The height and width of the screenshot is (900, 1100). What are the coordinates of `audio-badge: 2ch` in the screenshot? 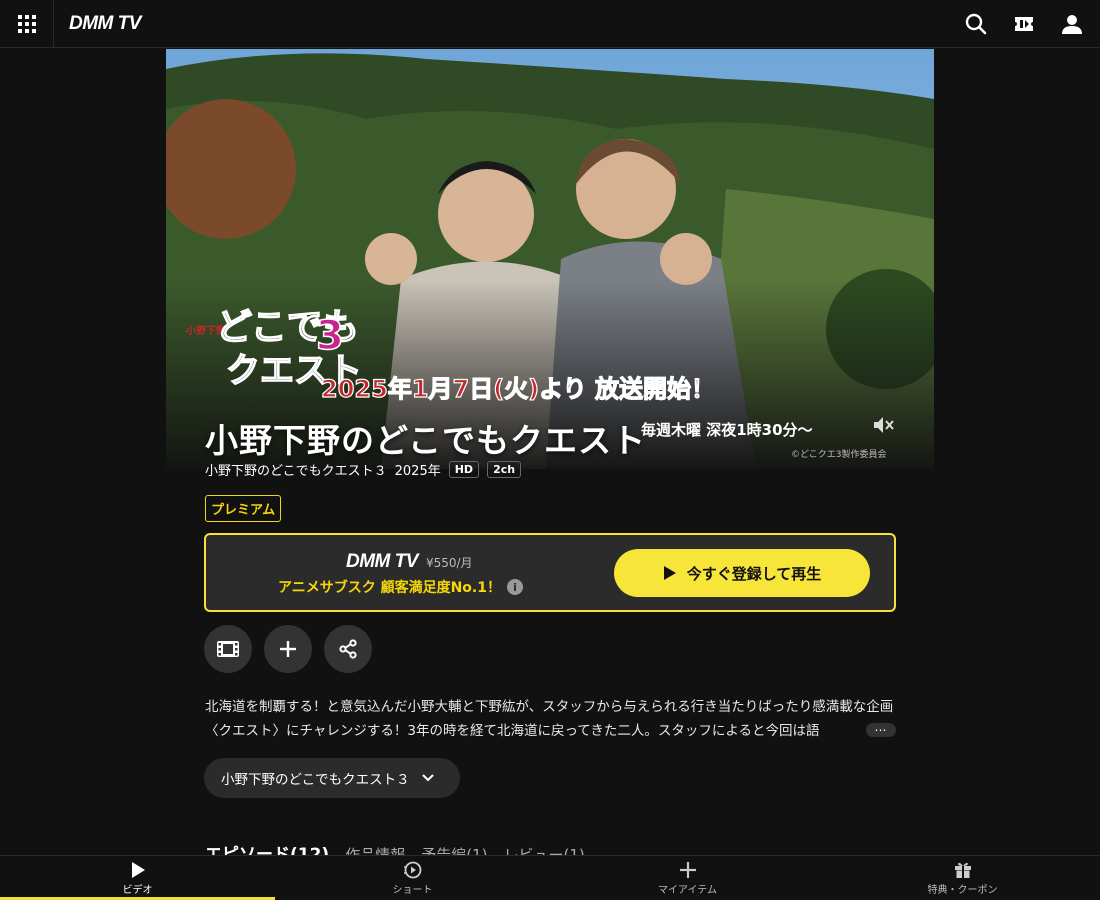 It's located at (504, 469).